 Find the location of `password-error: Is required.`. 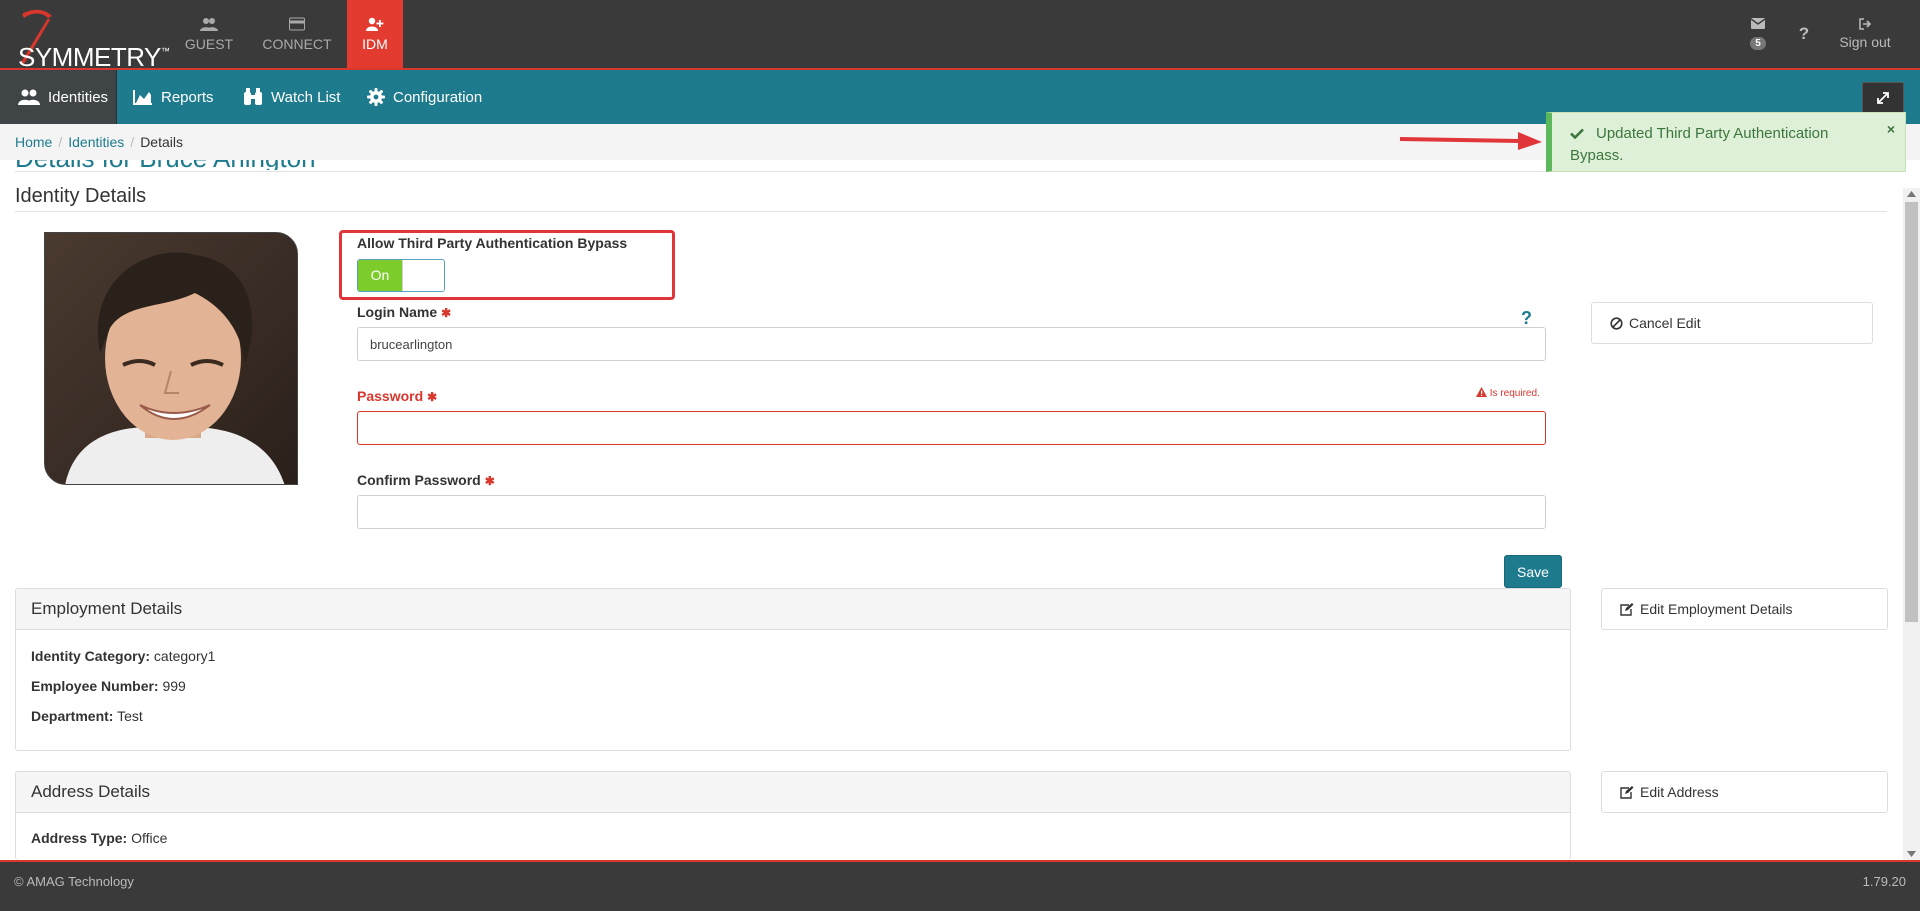

password-error: Is required. is located at coordinates (1508, 393).